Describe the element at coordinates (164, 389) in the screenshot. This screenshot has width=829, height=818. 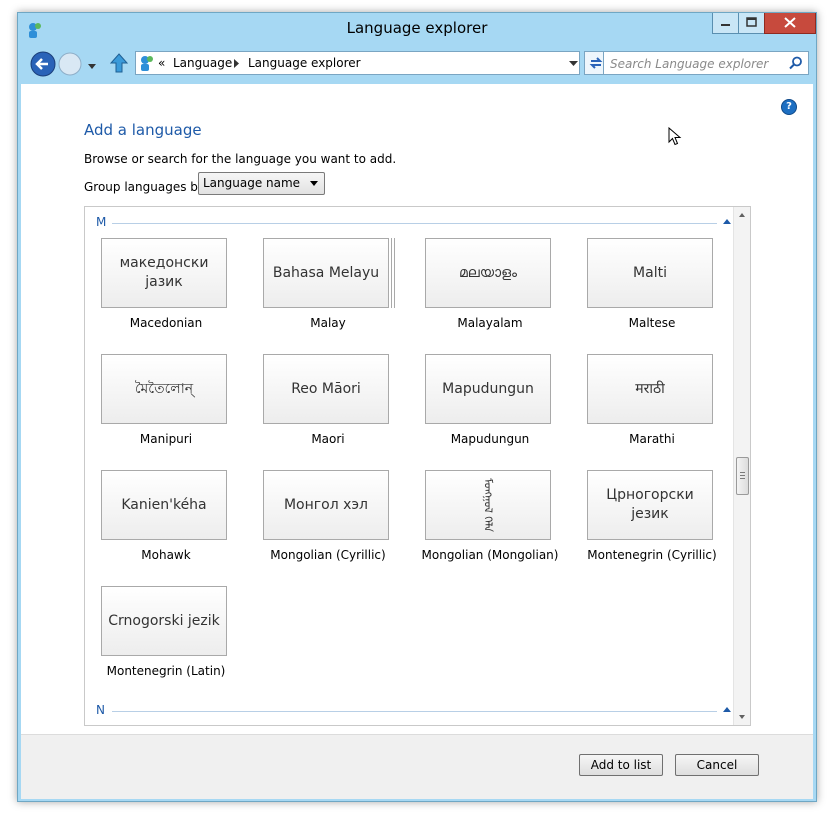
I see `language-tile-manipuri: মৈতৈলোন্` at that location.